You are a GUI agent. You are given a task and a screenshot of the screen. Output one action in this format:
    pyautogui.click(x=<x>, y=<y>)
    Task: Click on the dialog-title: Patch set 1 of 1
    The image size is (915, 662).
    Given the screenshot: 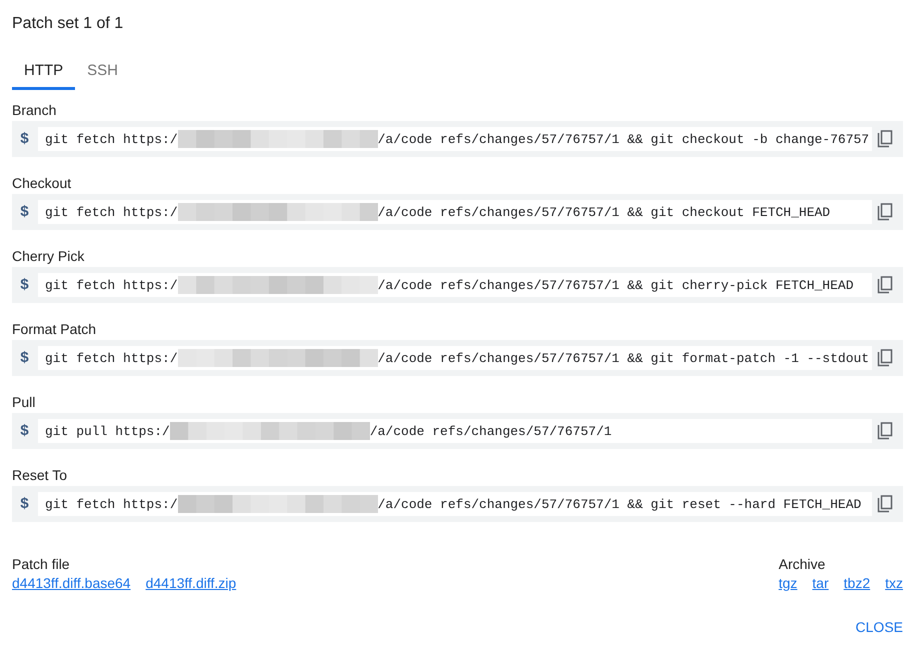 What is the action you would take?
    pyautogui.click(x=68, y=24)
    